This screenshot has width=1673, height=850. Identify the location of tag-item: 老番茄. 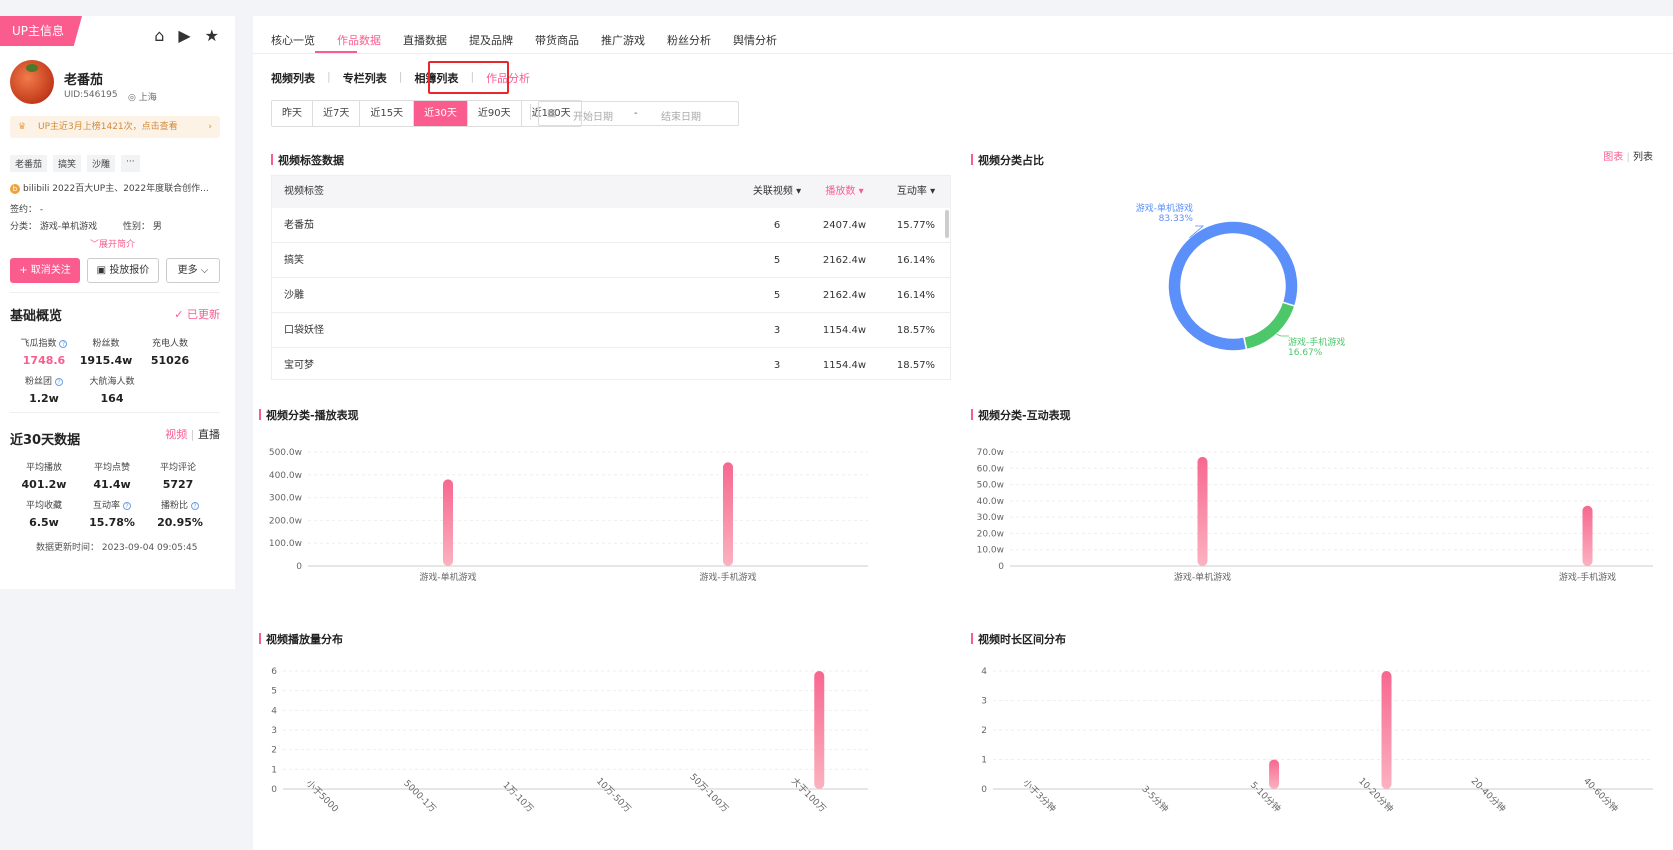
(29, 163).